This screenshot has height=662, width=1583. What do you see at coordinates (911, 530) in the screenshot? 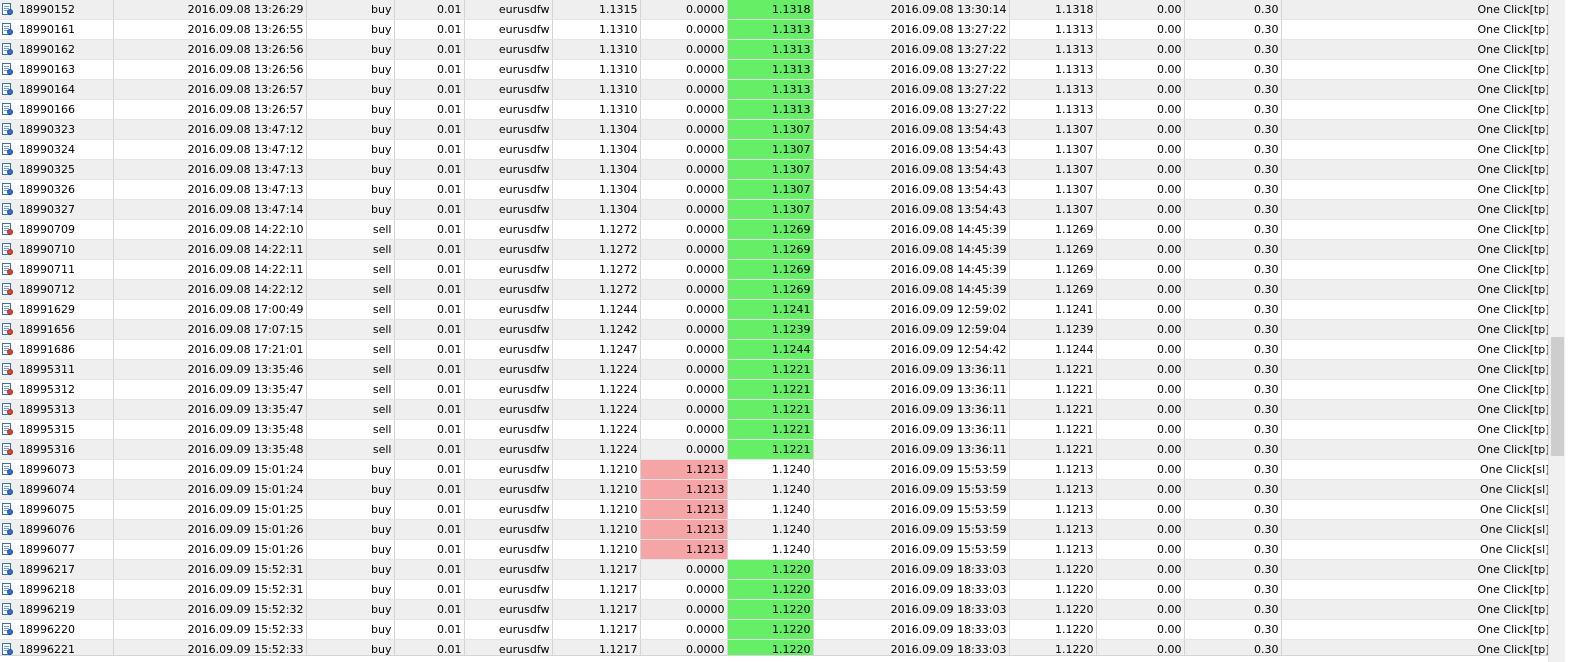
I see `close-time-cell: 2016.09.09 15:53:59` at bounding box center [911, 530].